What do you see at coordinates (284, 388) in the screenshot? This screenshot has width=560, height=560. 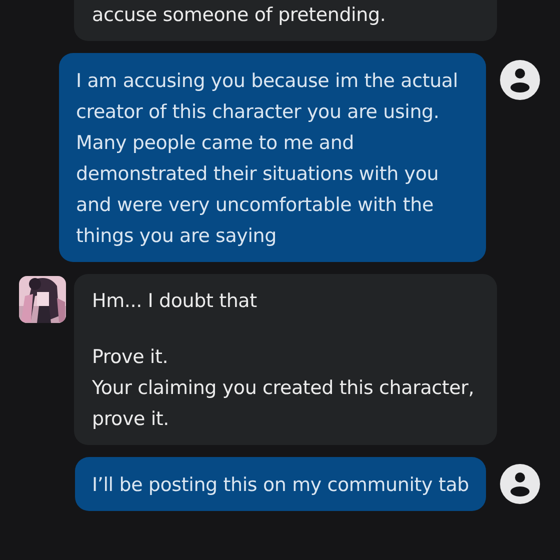 I see `message-text: Prove it. Your claiming you created this character, prove it.` at bounding box center [284, 388].